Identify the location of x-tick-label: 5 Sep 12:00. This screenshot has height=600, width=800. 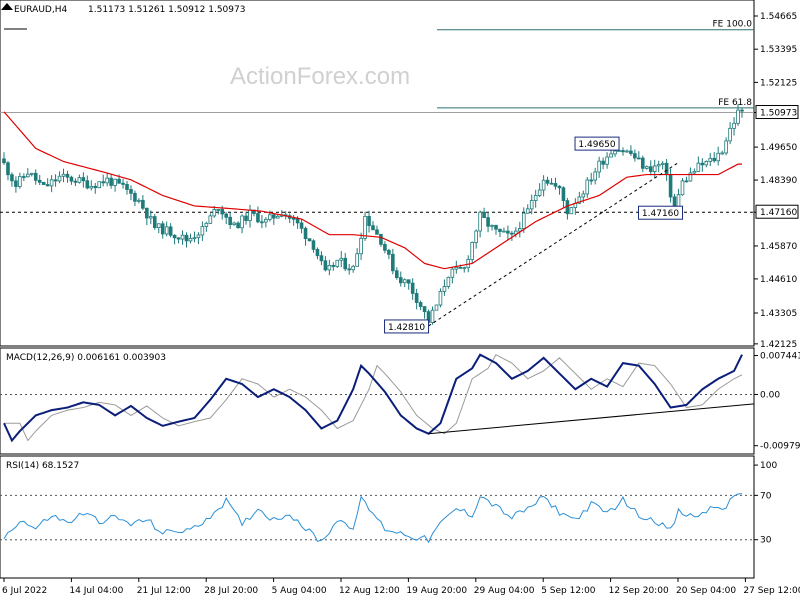
(568, 591).